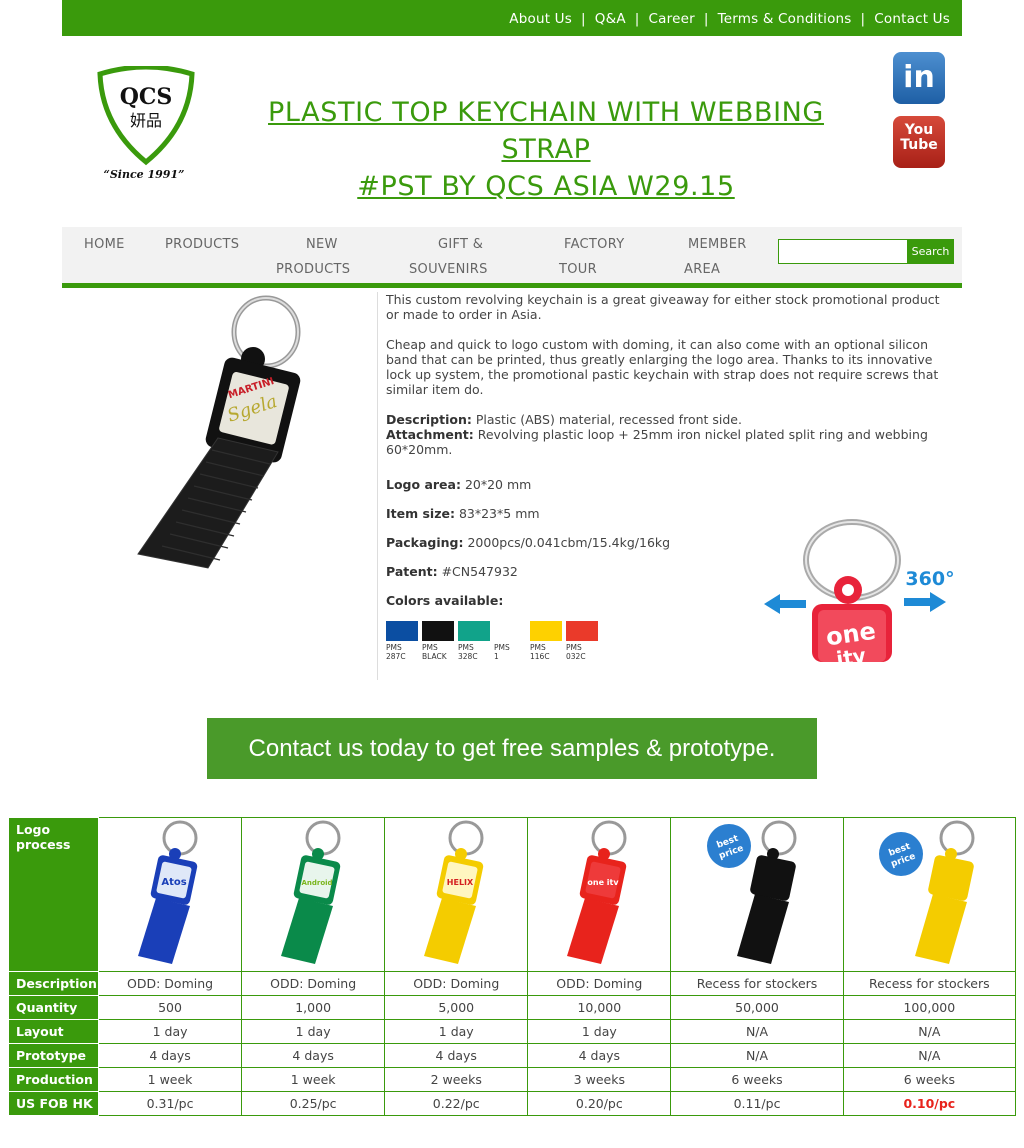 The width and height of the screenshot is (1024, 1148). What do you see at coordinates (919, 130) in the screenshot?
I see `youtube-text-1: You` at bounding box center [919, 130].